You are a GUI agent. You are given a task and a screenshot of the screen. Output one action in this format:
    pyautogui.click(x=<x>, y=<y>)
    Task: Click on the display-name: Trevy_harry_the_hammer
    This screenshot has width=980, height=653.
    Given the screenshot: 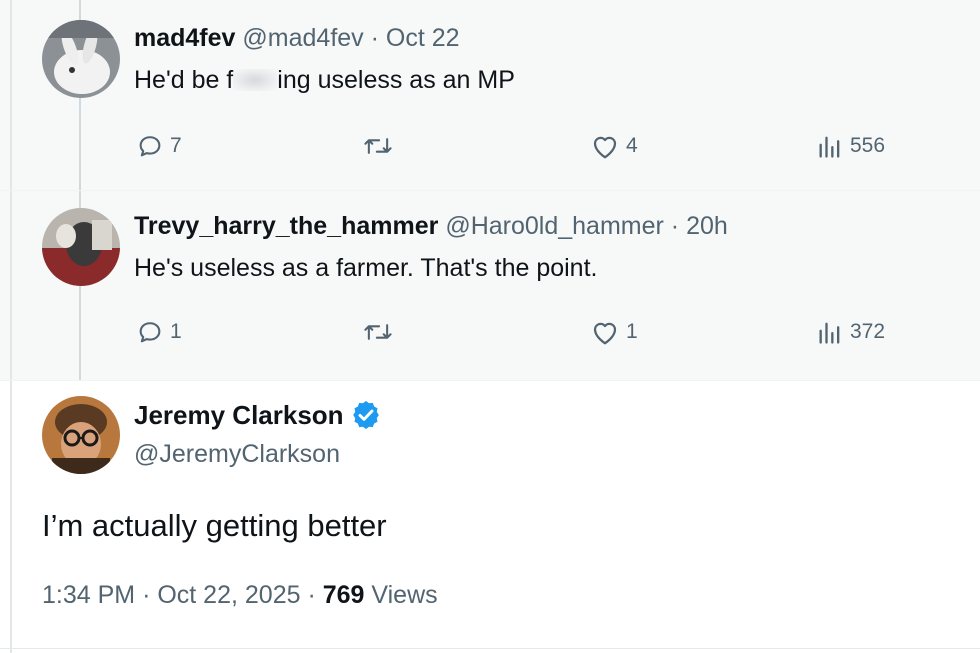 What is the action you would take?
    pyautogui.click(x=286, y=226)
    